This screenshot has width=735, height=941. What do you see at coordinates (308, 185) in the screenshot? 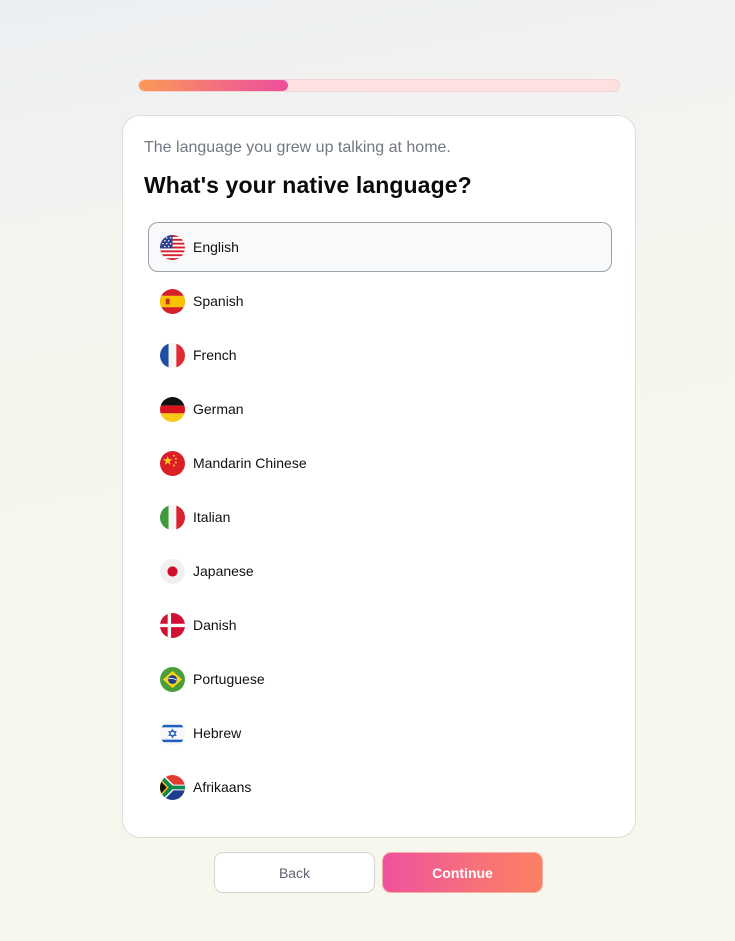
I see `question-title: What's your native language?` at bounding box center [308, 185].